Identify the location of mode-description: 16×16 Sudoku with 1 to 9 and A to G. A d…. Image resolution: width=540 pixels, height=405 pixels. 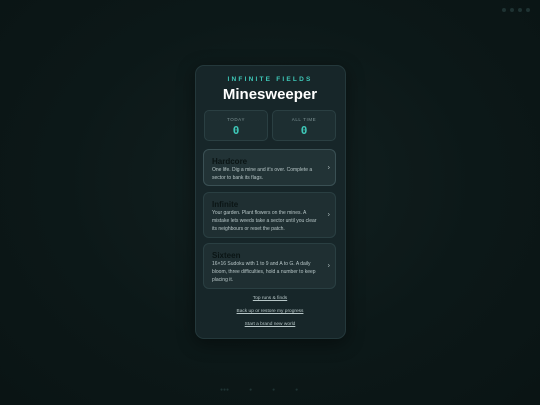
(264, 272).